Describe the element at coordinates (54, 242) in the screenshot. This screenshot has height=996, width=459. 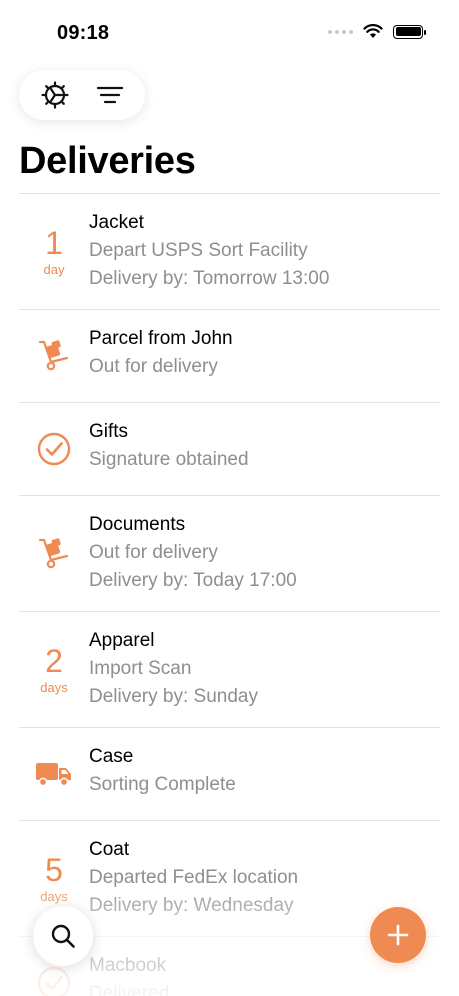
I see `days-count: 1` at that location.